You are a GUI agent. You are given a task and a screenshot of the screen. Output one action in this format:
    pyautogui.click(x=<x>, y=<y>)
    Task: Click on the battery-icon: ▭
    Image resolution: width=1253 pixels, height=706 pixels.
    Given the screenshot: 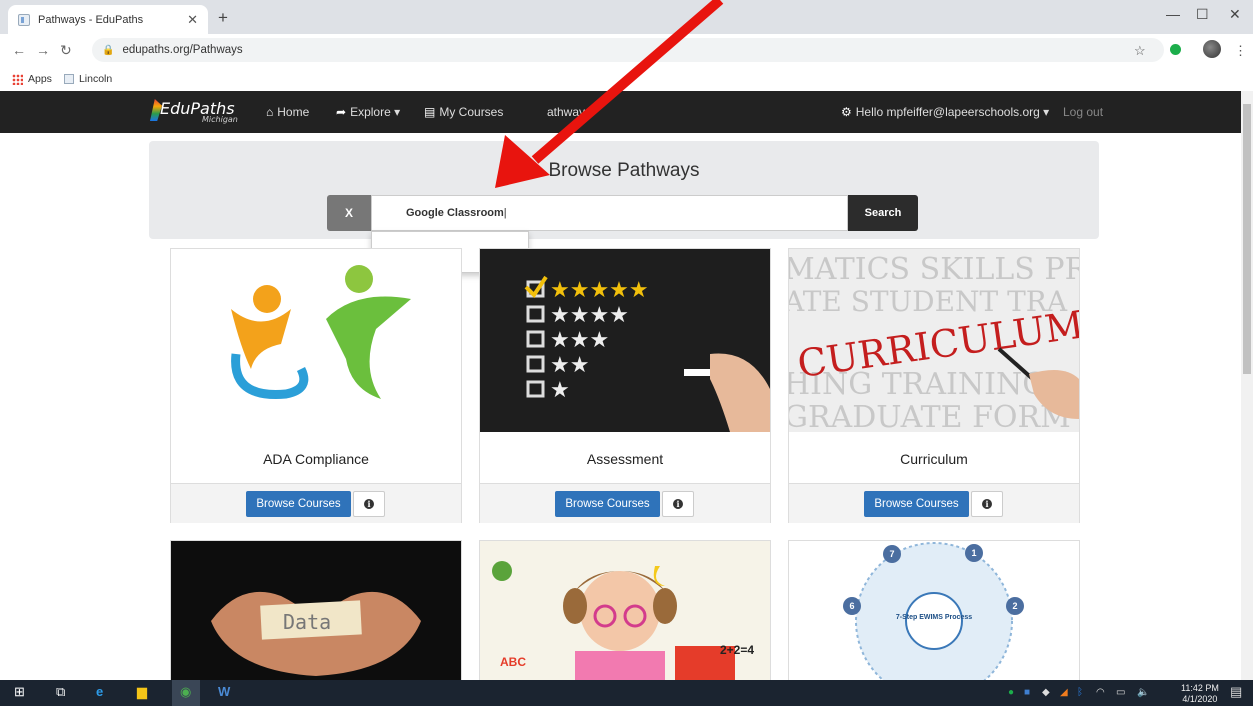 What is the action you would take?
    pyautogui.click(x=1120, y=692)
    